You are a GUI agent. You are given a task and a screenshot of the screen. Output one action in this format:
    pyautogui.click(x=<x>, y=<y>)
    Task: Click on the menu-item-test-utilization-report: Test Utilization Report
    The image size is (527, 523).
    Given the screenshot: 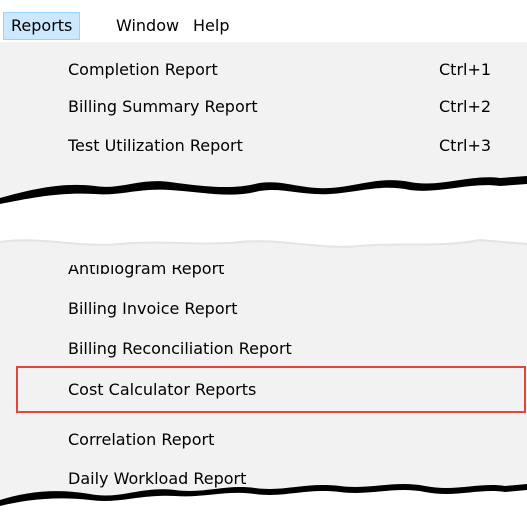 What is the action you would take?
    pyautogui.click(x=155, y=146)
    